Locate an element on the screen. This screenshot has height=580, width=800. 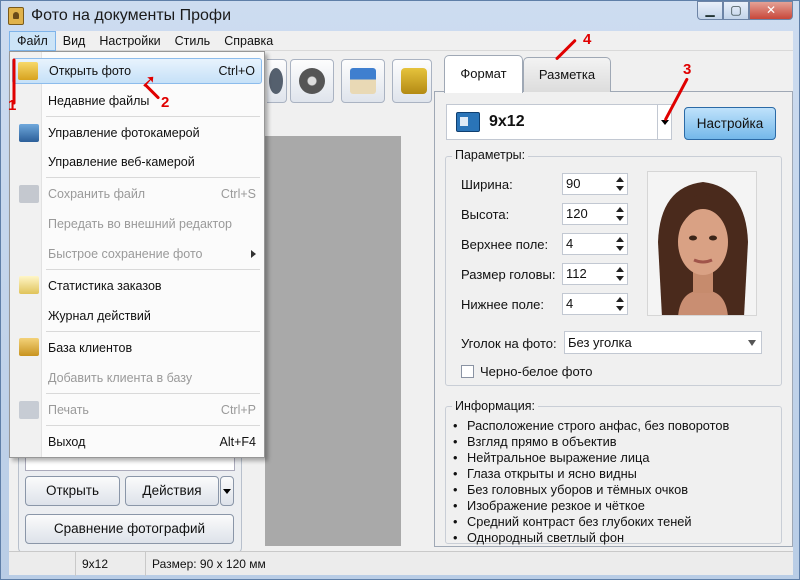
menu-item-label: Открыть фото is located at coordinates (90, 71).